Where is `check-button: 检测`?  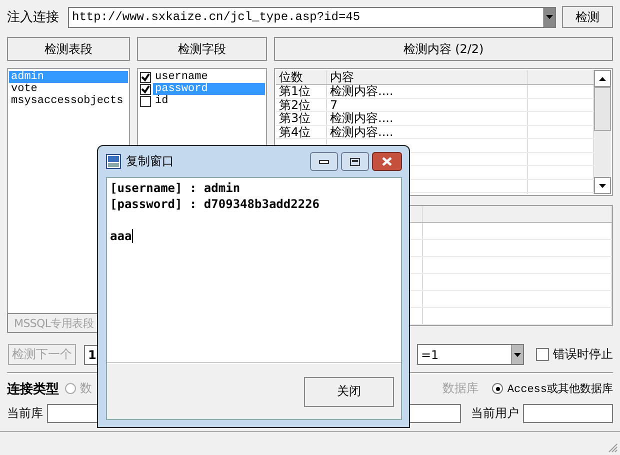 check-button: 检测 is located at coordinates (587, 17).